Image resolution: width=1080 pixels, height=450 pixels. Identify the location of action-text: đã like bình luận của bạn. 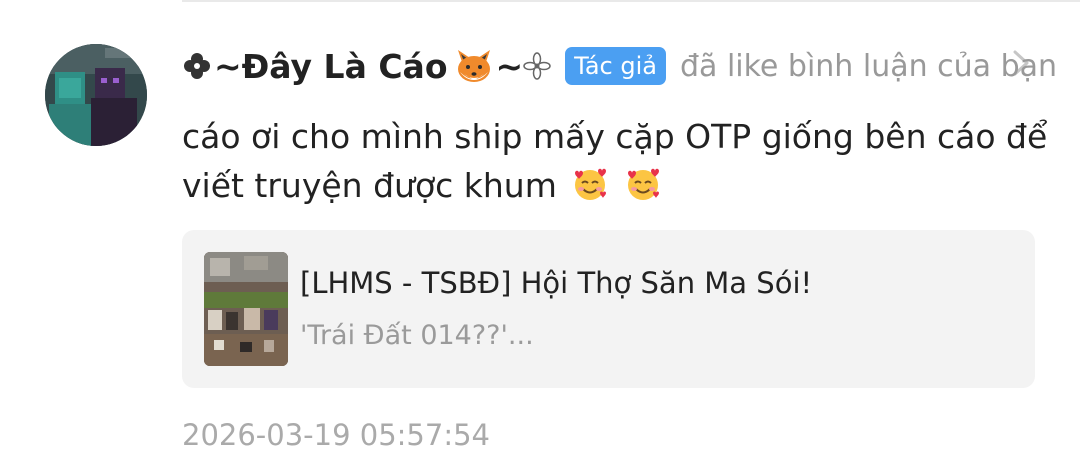
(868, 66).